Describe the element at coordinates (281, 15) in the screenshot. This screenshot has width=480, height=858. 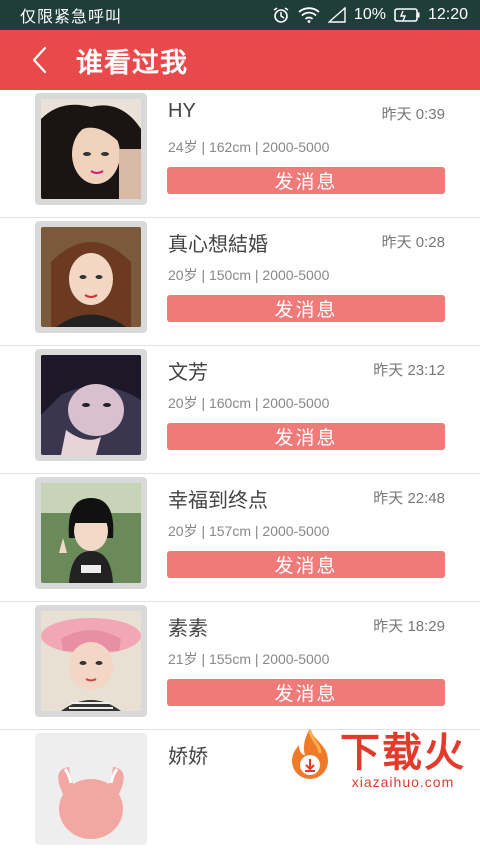
I see `alarm-icon` at that location.